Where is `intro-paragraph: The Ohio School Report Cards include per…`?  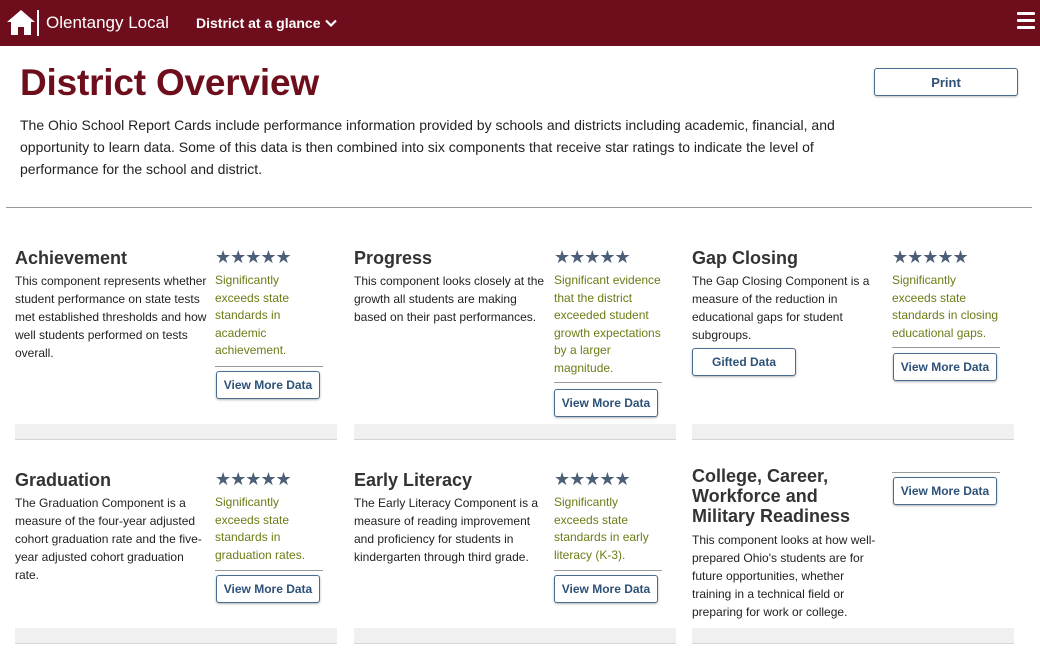
intro-paragraph: The Ohio School Report Cards include per… is located at coordinates (427, 147).